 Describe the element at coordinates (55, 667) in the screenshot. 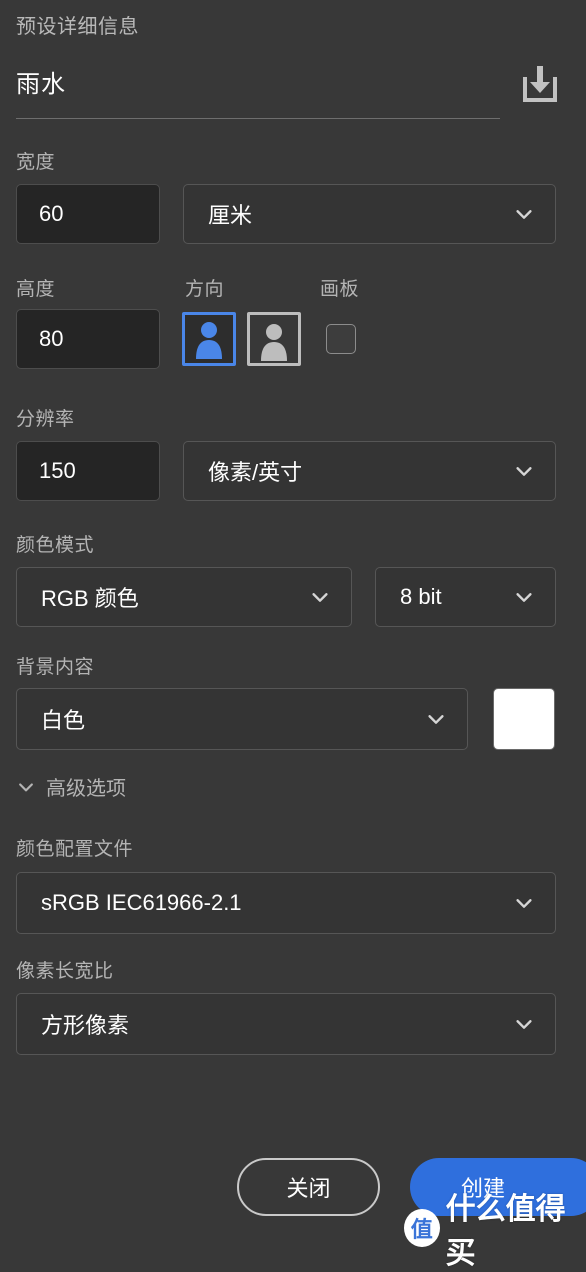

I see `background-label: 背景内容` at that location.